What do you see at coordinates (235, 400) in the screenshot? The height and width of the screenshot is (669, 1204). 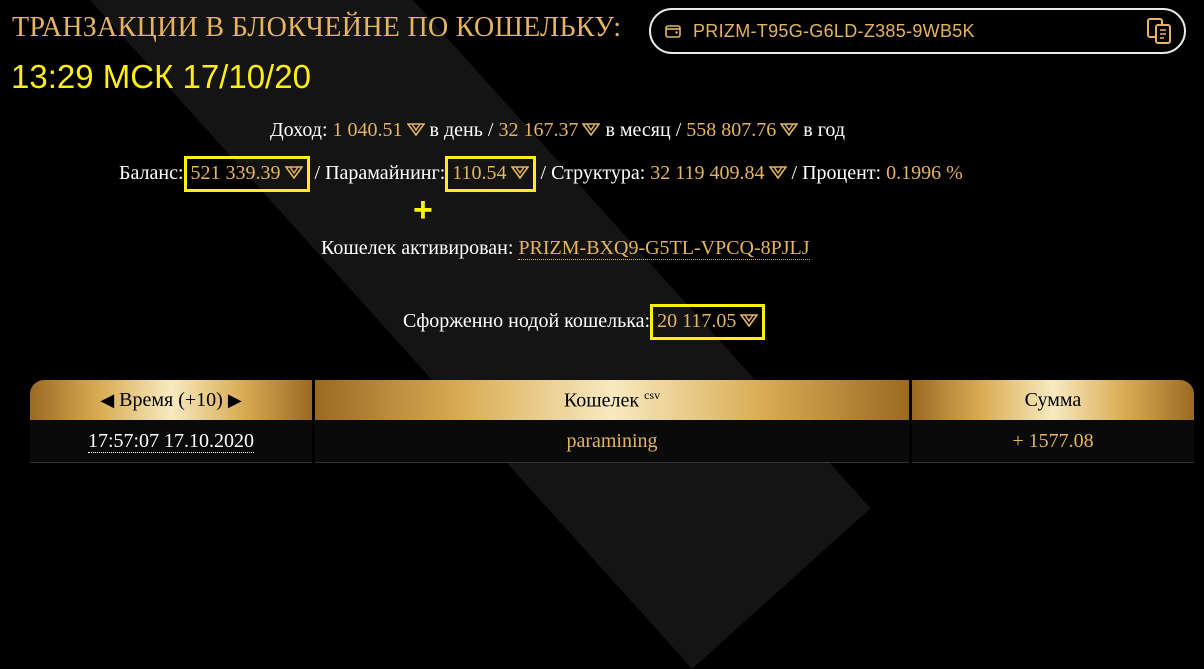 I see `next-arrow-icon: ▶` at bounding box center [235, 400].